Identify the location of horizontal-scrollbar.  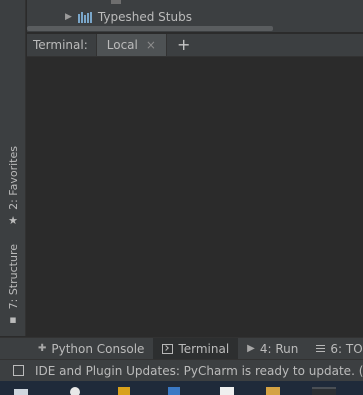
(150, 28).